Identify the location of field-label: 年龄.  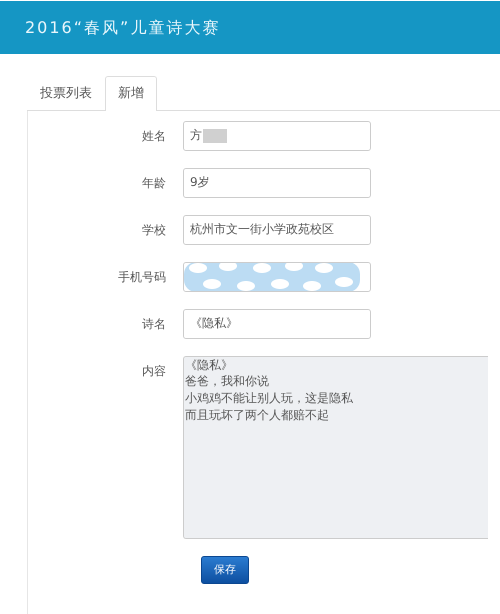
(154, 183).